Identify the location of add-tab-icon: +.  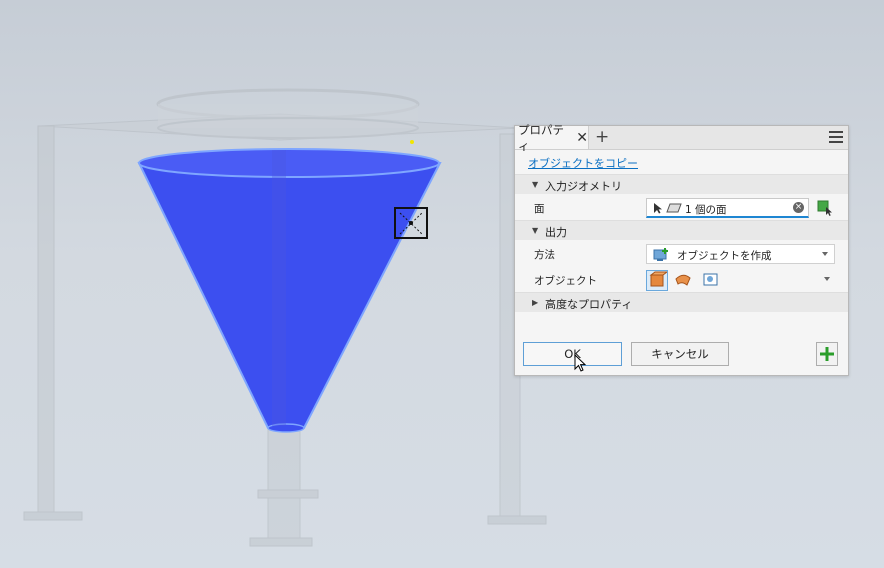
(602, 137).